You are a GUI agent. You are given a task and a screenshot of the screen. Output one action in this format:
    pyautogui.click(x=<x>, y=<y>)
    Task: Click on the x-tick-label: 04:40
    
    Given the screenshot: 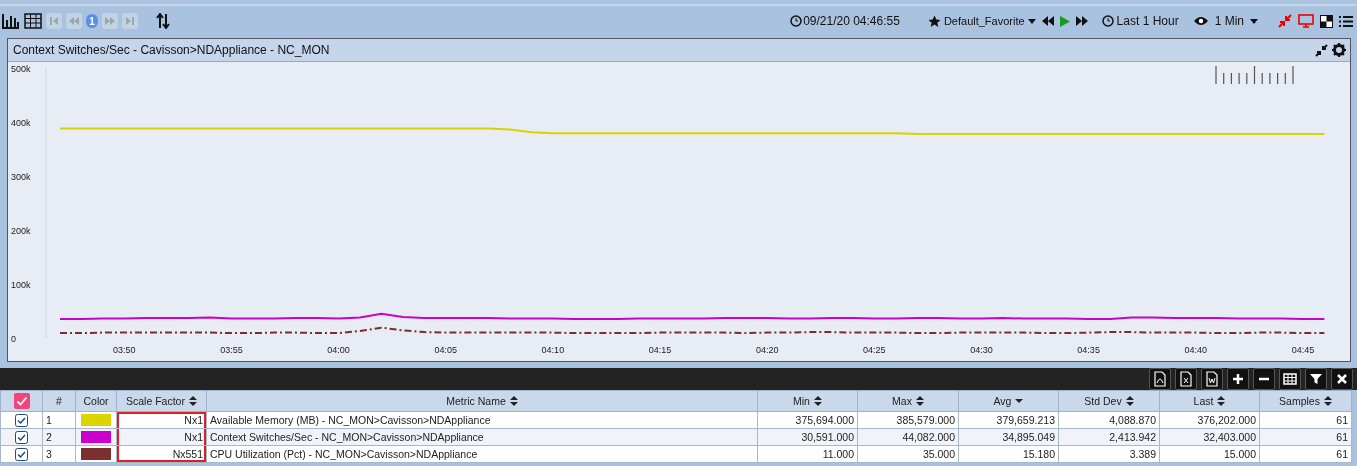 What is the action you would take?
    pyautogui.click(x=1196, y=350)
    